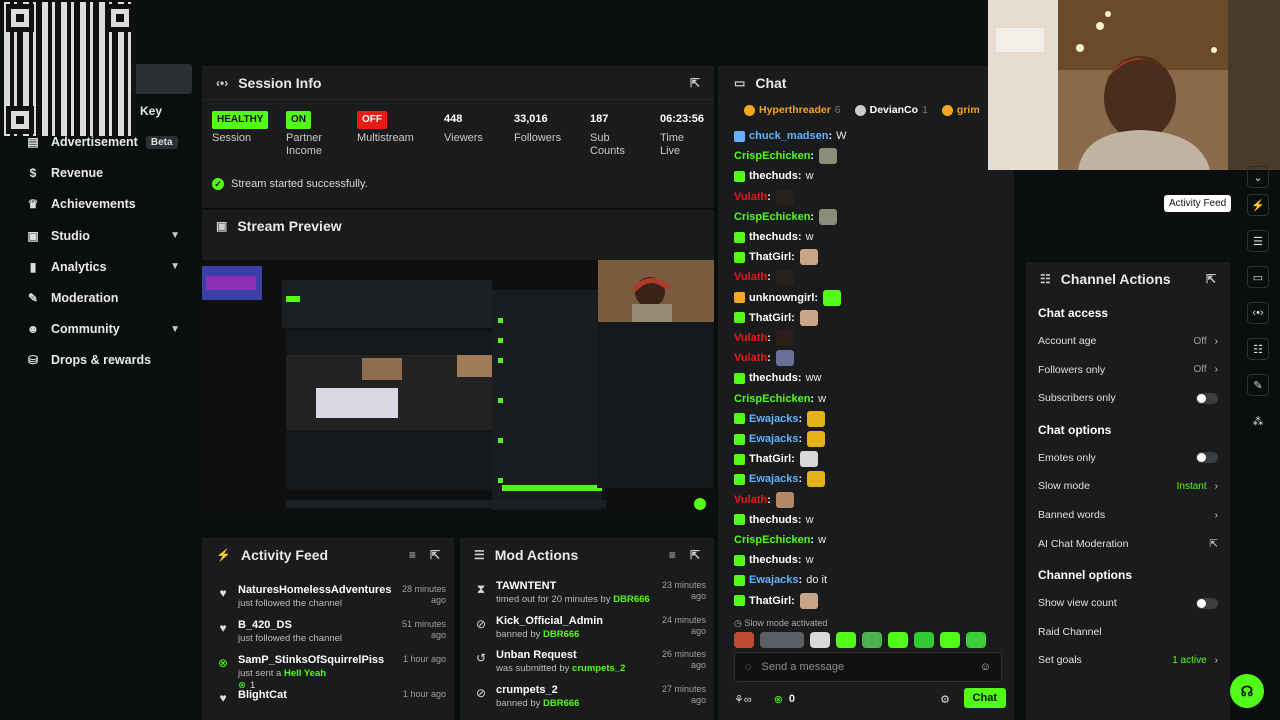 Image resolution: width=1280 pixels, height=720 pixels. I want to click on chat-message: unknowngirl:, so click(788, 298).